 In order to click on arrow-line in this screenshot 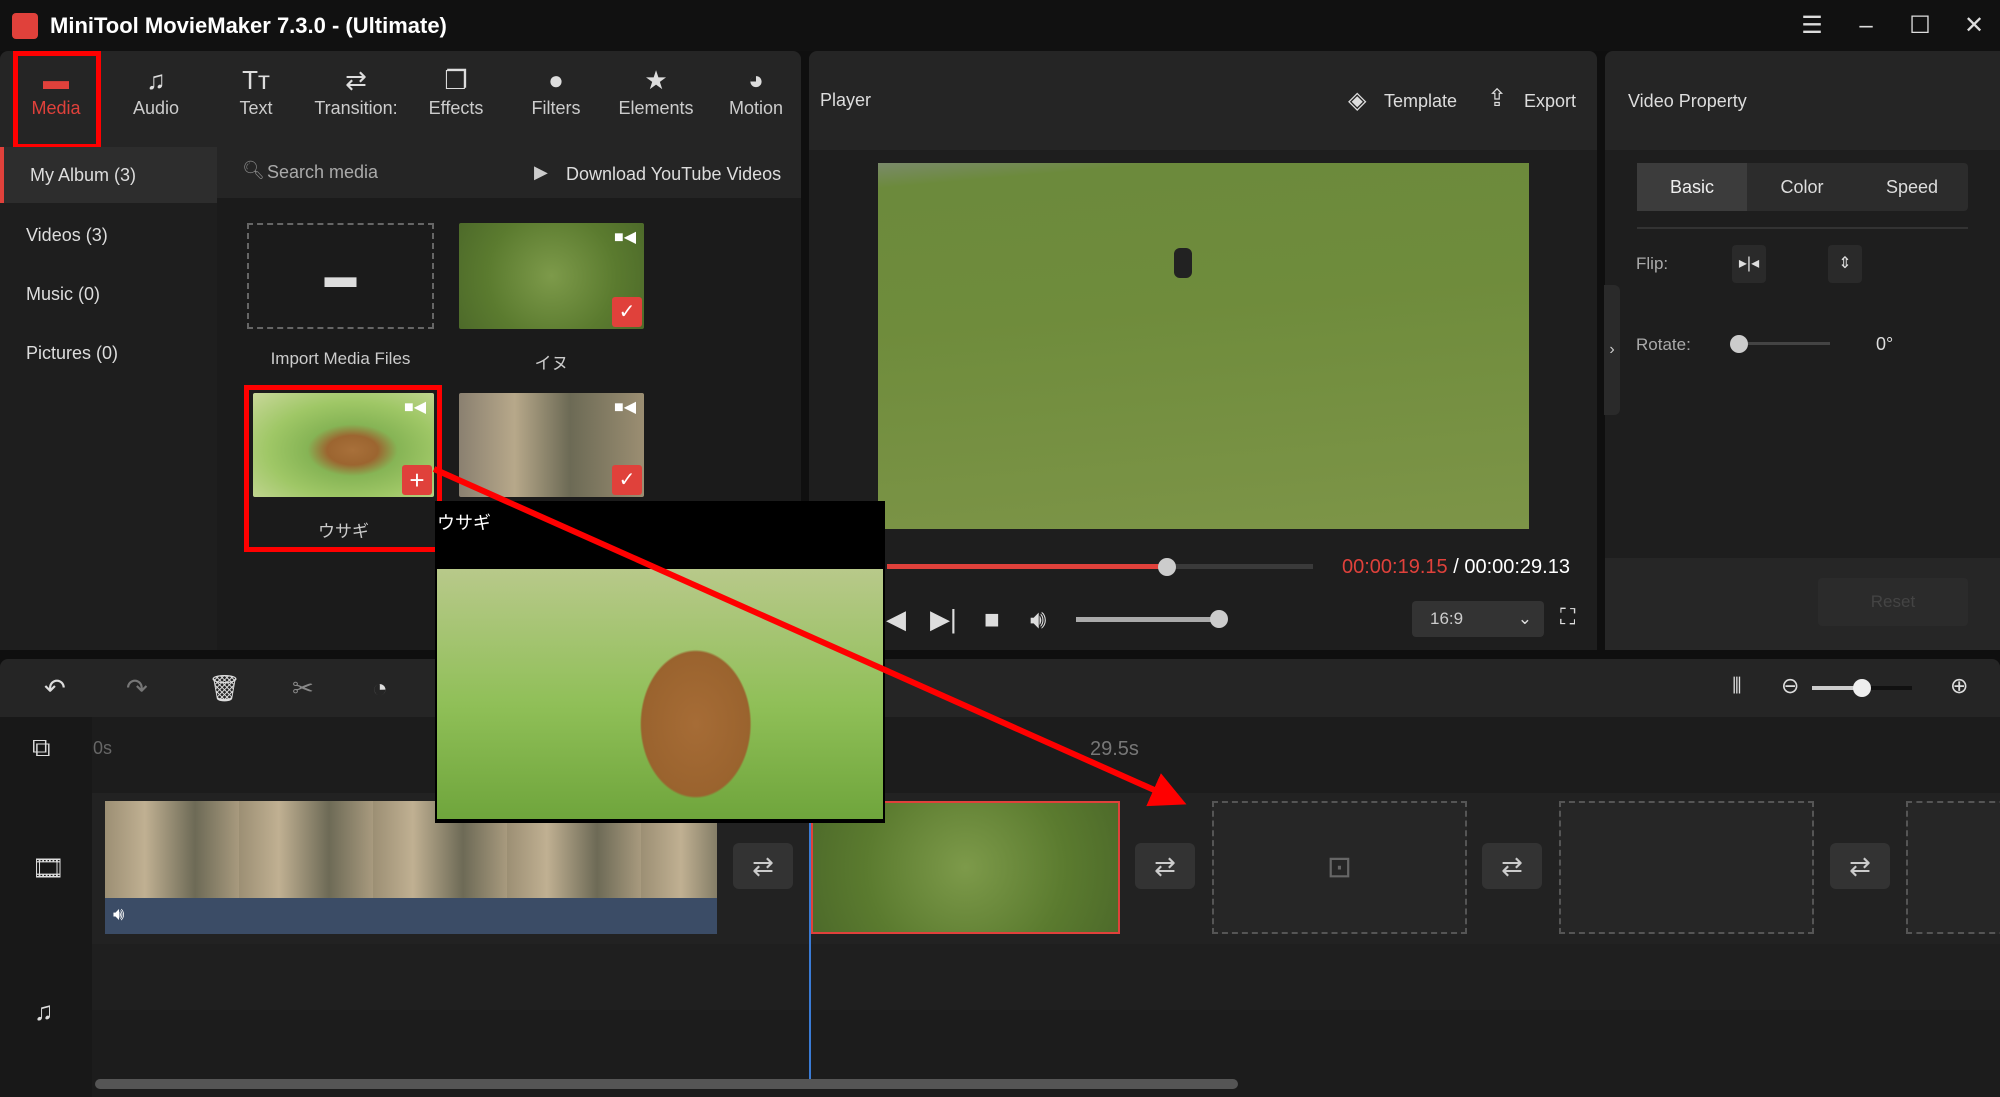, I will do `click(809, 636)`.